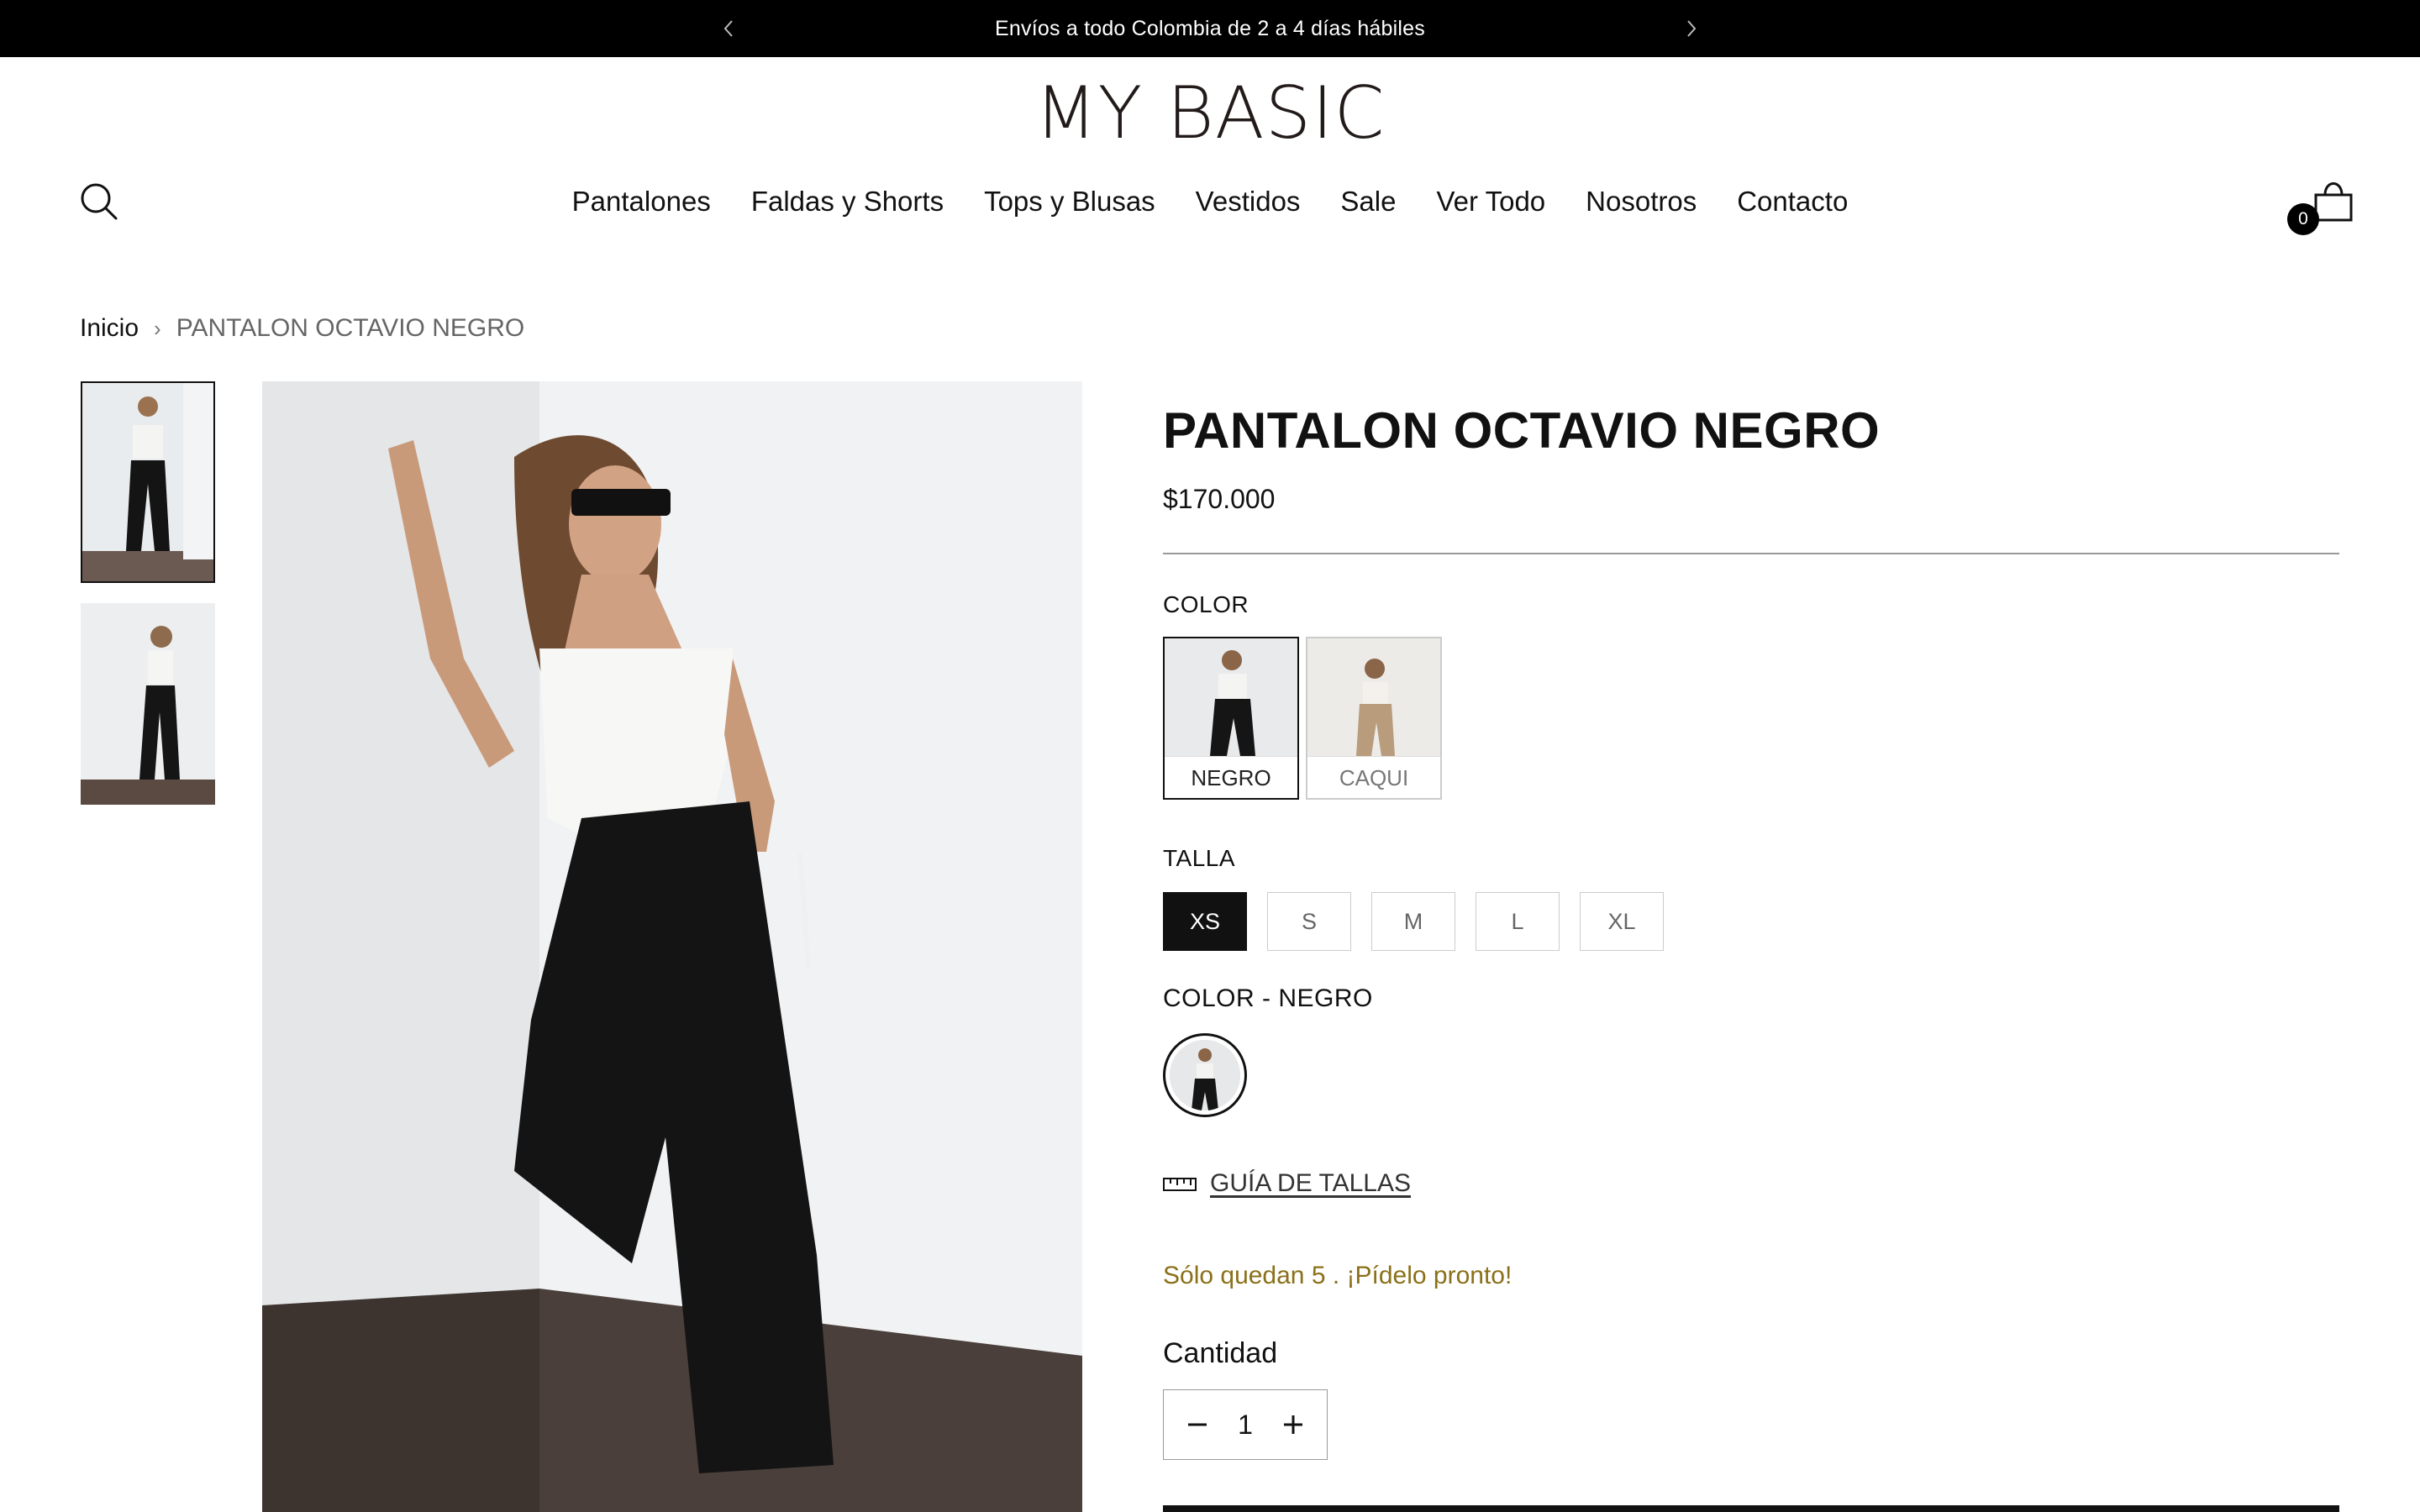 The image size is (2420, 1512). I want to click on color-variant-swatch, so click(1205, 1075).